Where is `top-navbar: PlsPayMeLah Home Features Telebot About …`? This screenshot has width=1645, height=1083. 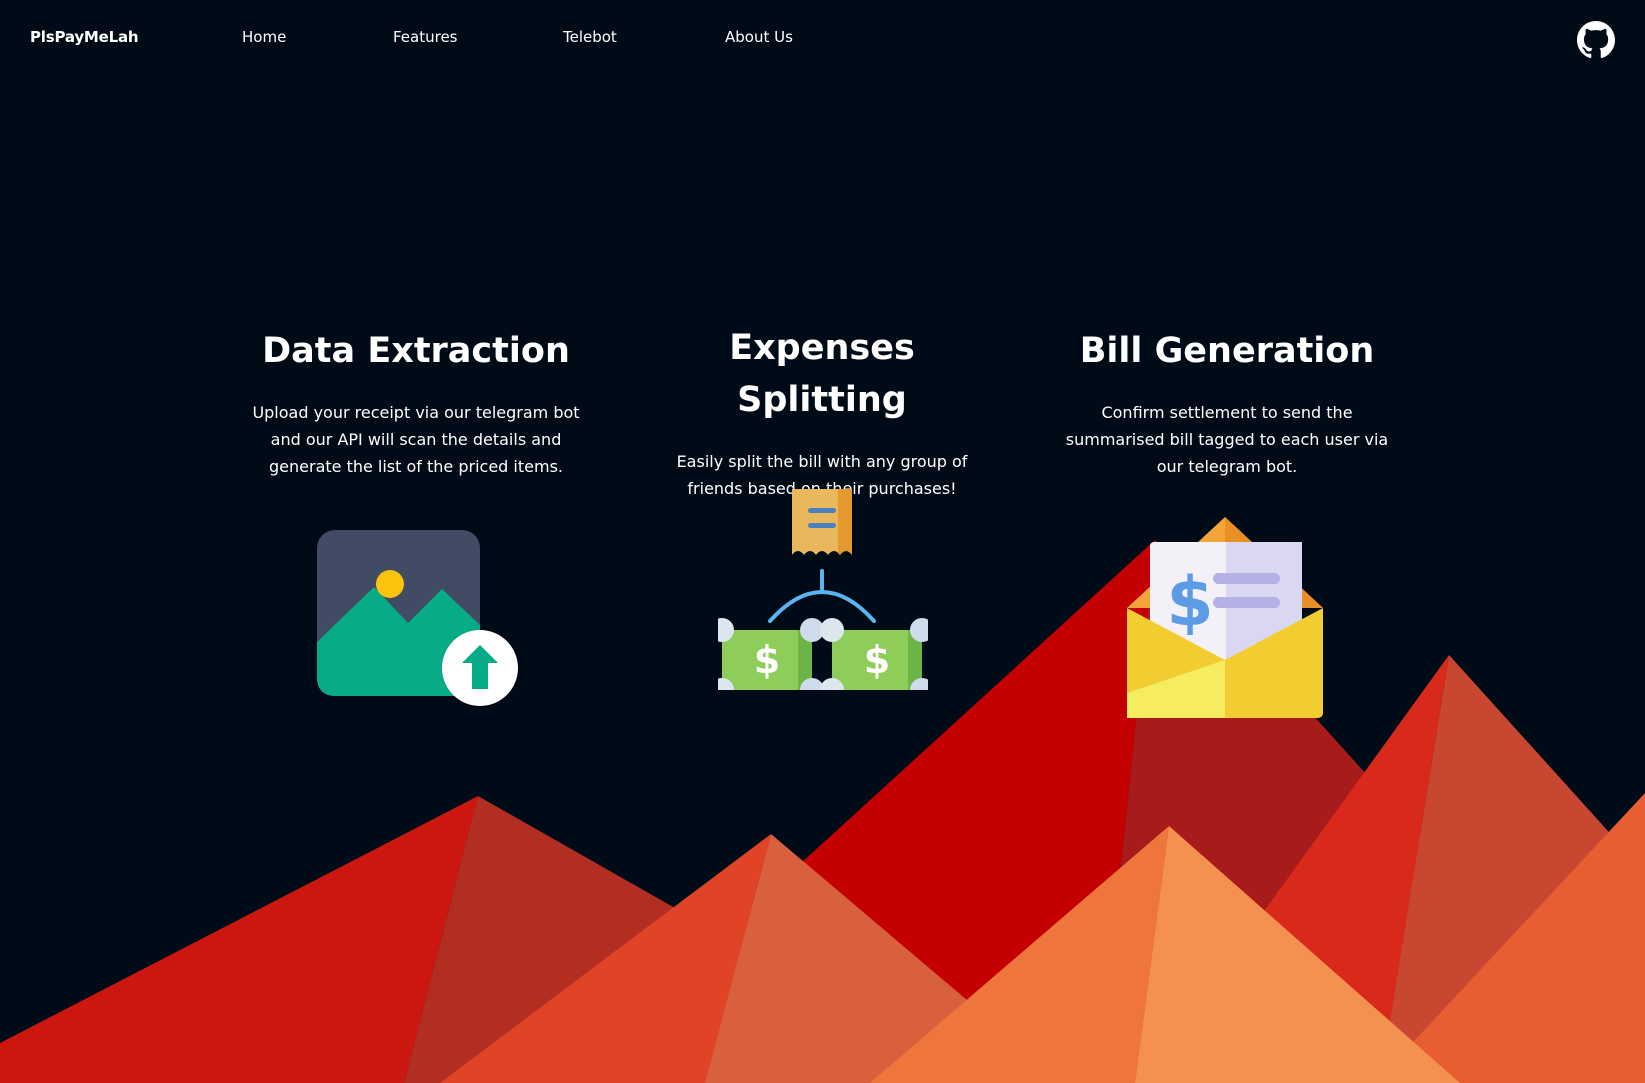
top-navbar: PlsPayMeLah Home Features Telebot About … is located at coordinates (822, 39).